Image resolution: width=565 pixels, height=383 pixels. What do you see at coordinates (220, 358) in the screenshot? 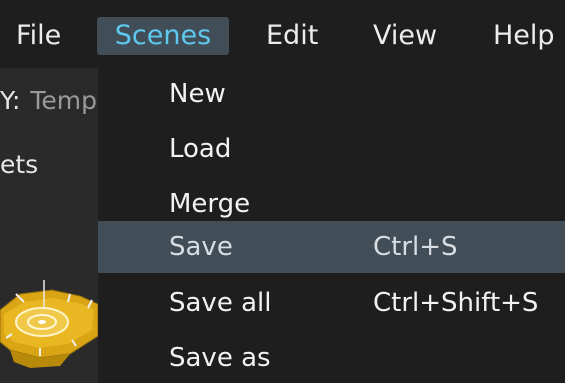
I see `menu-item-label: Save as` at bounding box center [220, 358].